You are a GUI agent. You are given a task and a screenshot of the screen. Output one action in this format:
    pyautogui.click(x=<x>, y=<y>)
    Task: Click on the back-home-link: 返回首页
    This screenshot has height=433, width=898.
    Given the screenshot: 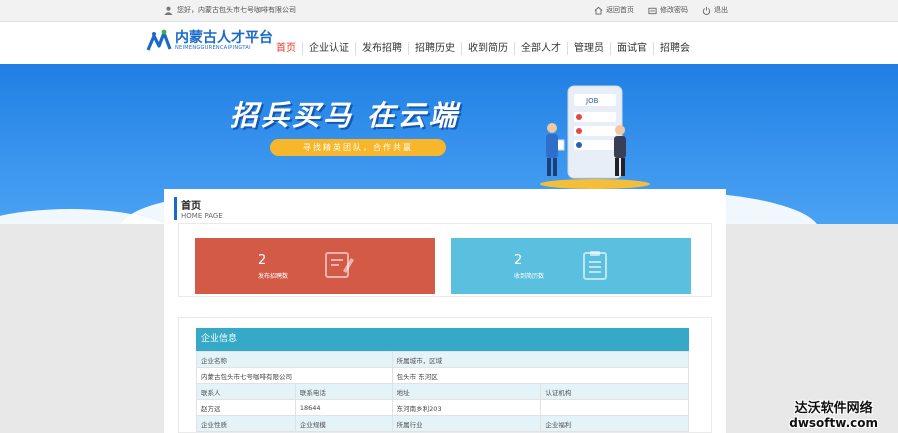 What is the action you would take?
    pyautogui.click(x=614, y=10)
    